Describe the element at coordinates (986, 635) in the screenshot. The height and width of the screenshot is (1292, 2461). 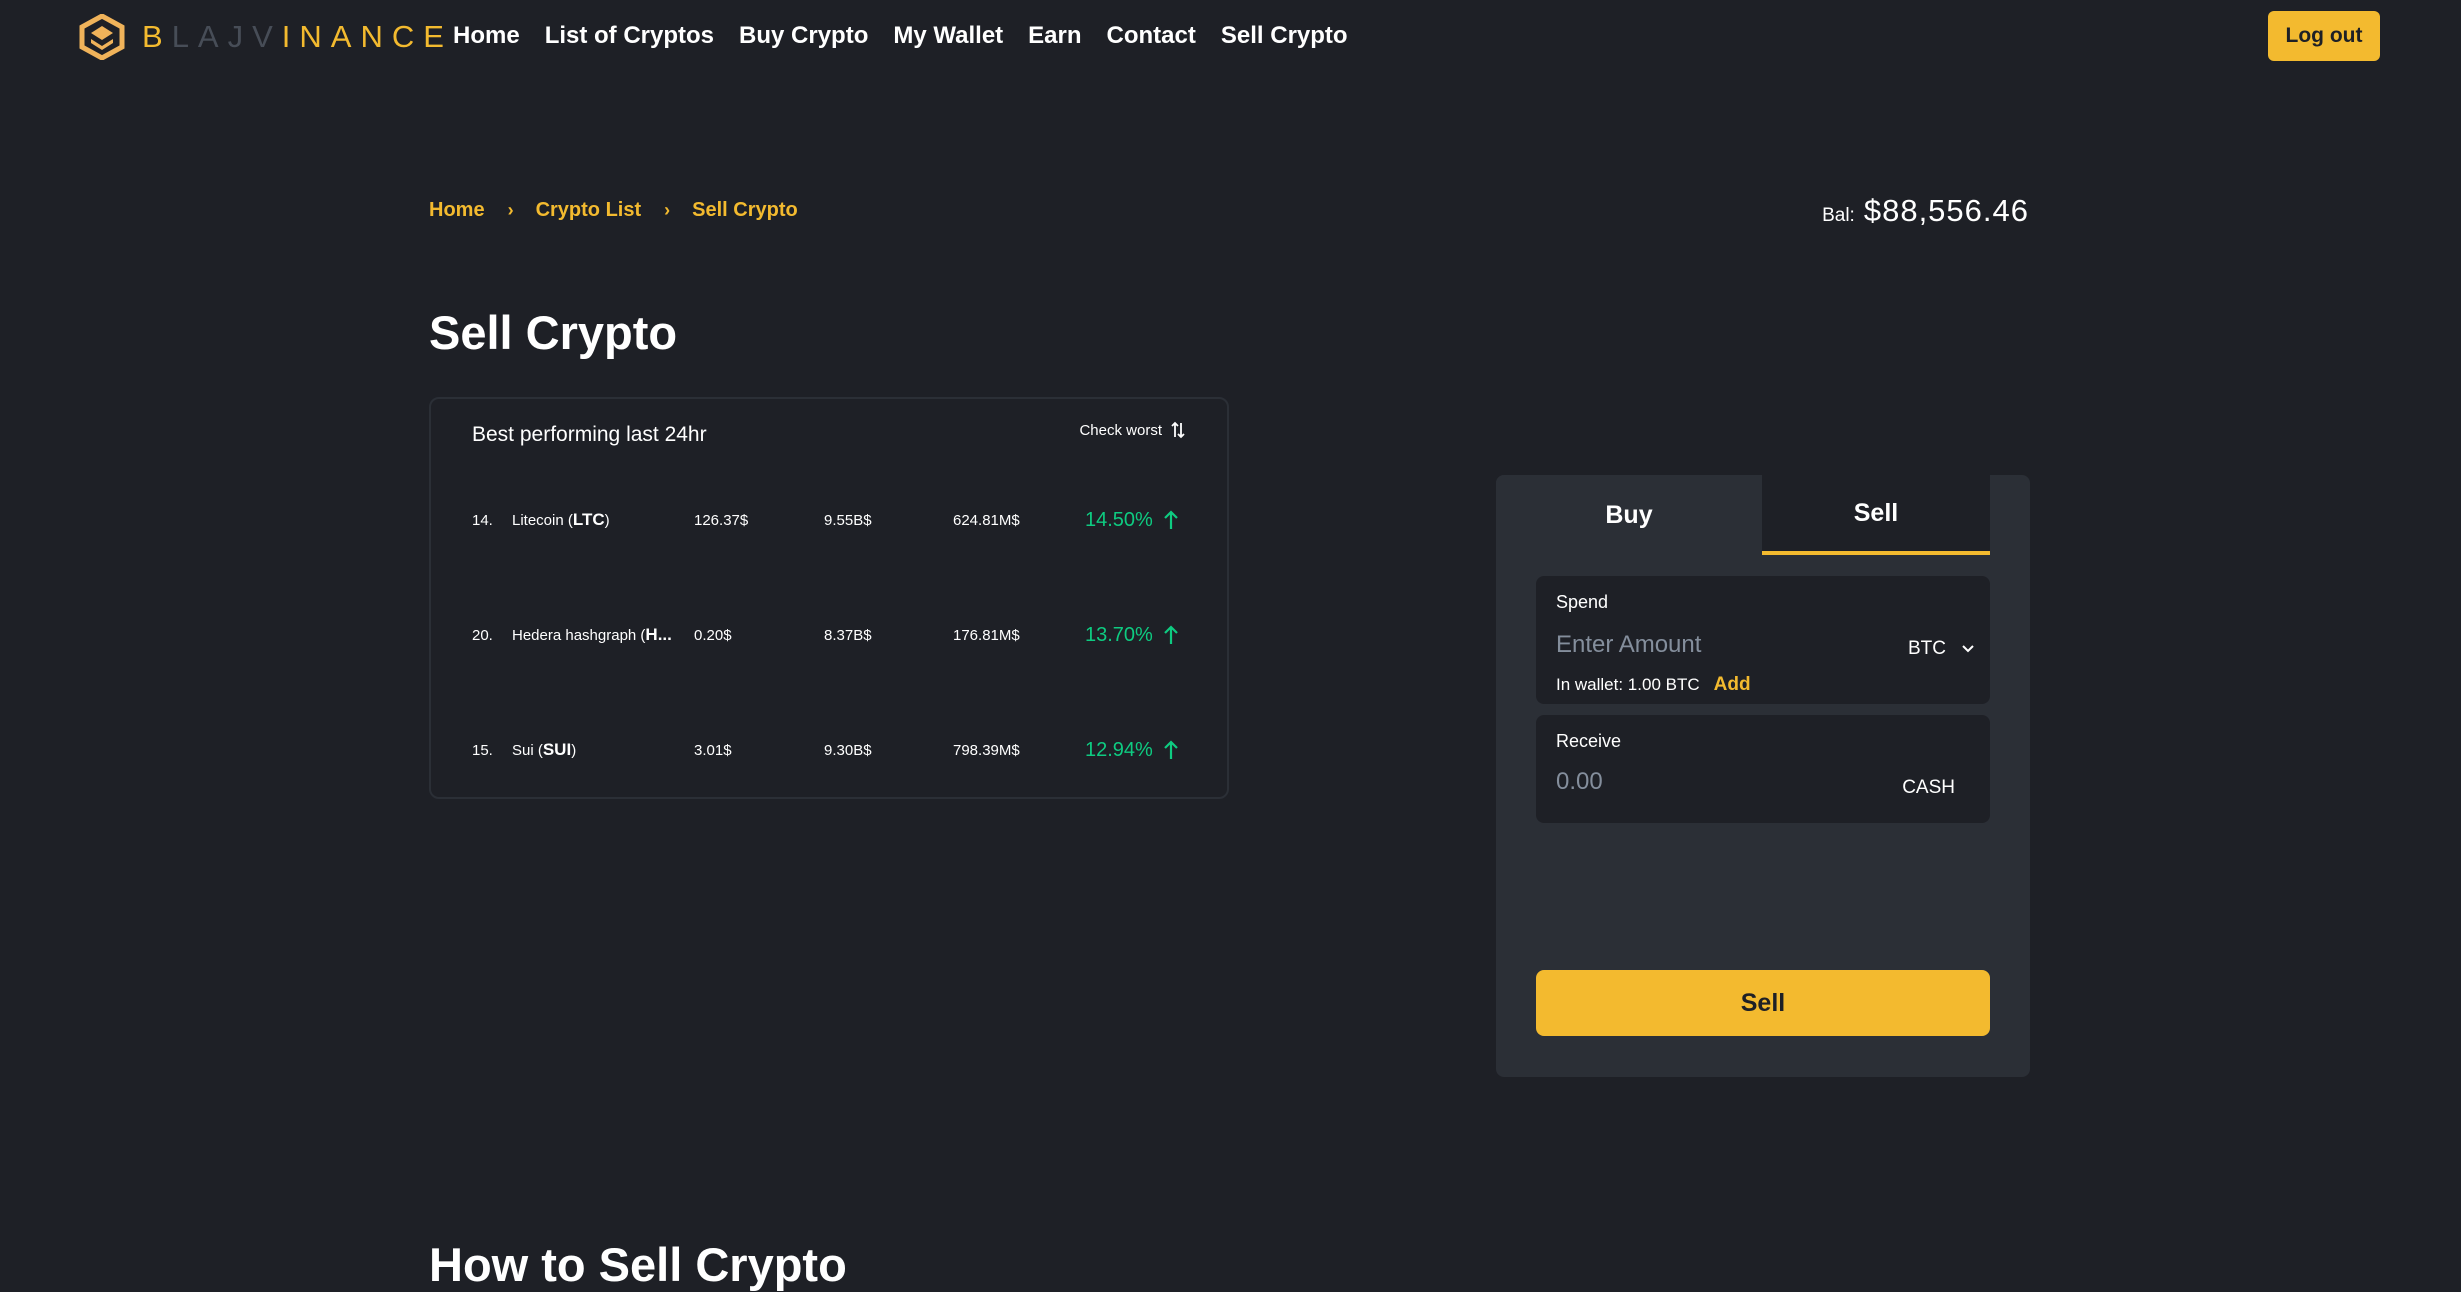
I see `crypto-volume: 176.81M$` at that location.